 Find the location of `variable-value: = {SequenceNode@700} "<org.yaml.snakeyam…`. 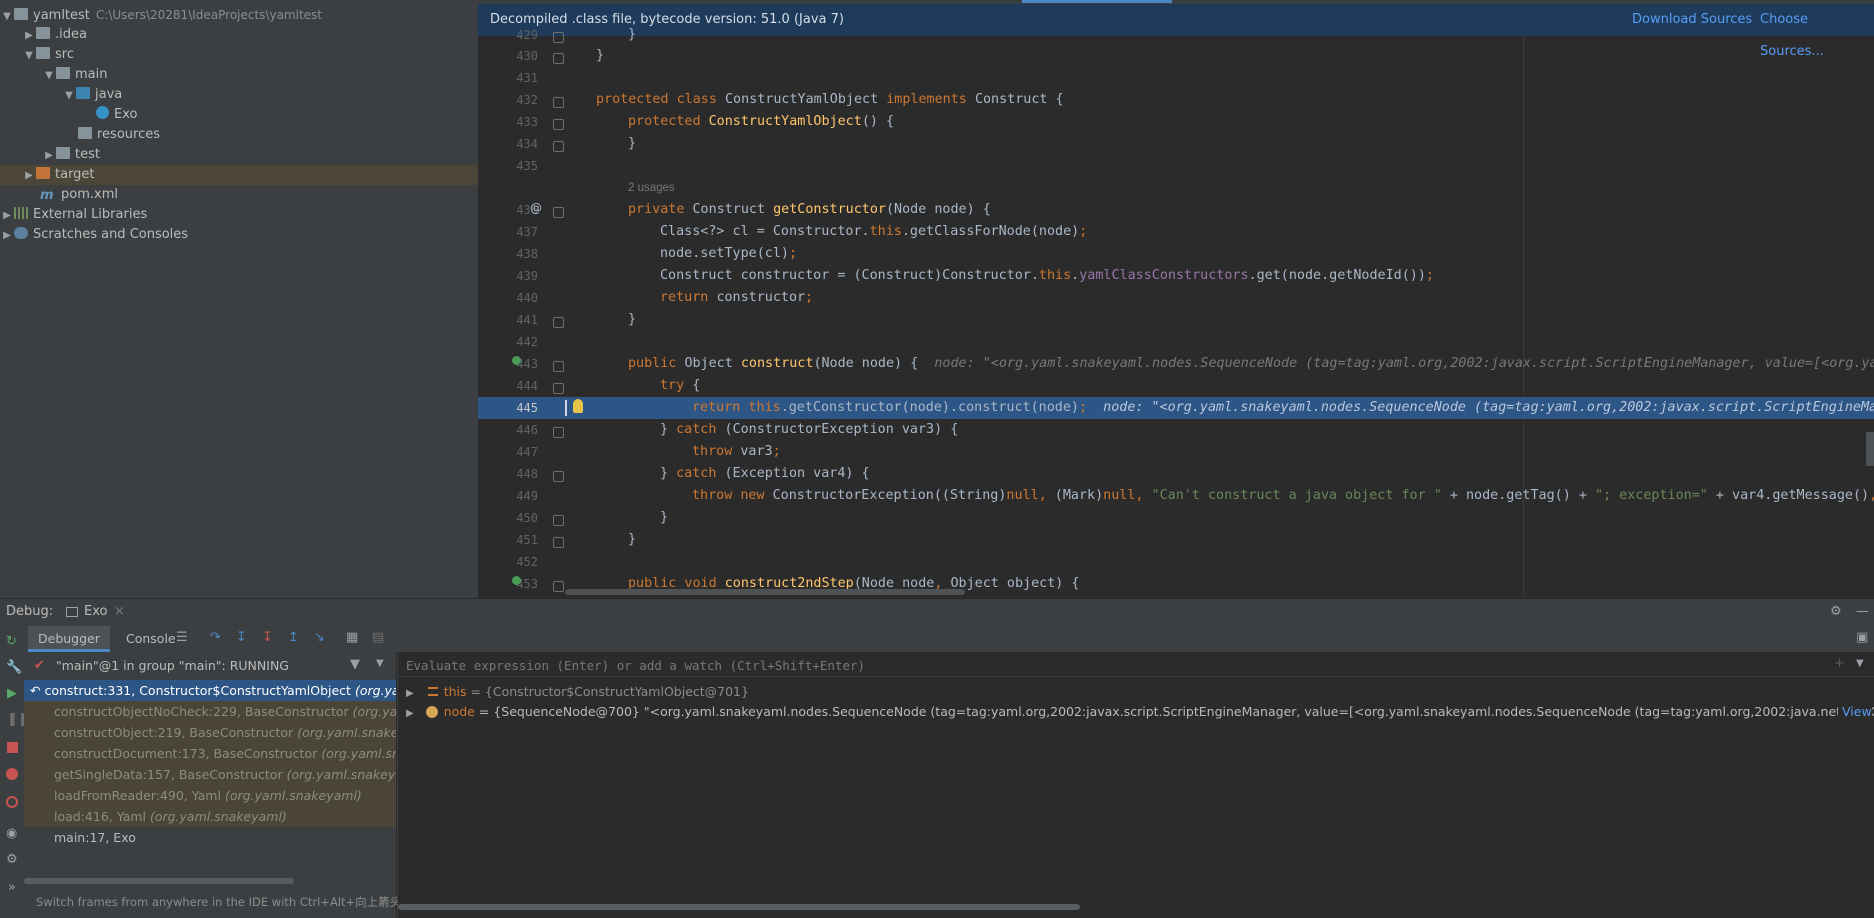

variable-value: = {SequenceNode@700} "<org.yaml.snakeyam… is located at coordinates (1176, 711).